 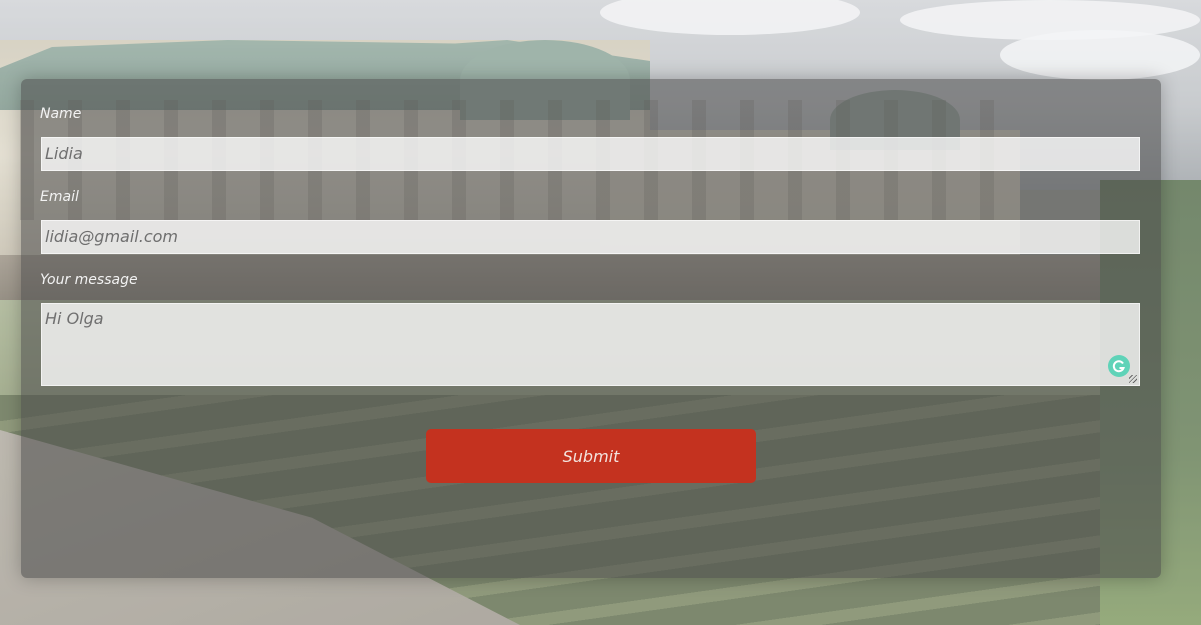 I want to click on email-input: lidia@gmail.com, so click(x=590, y=237).